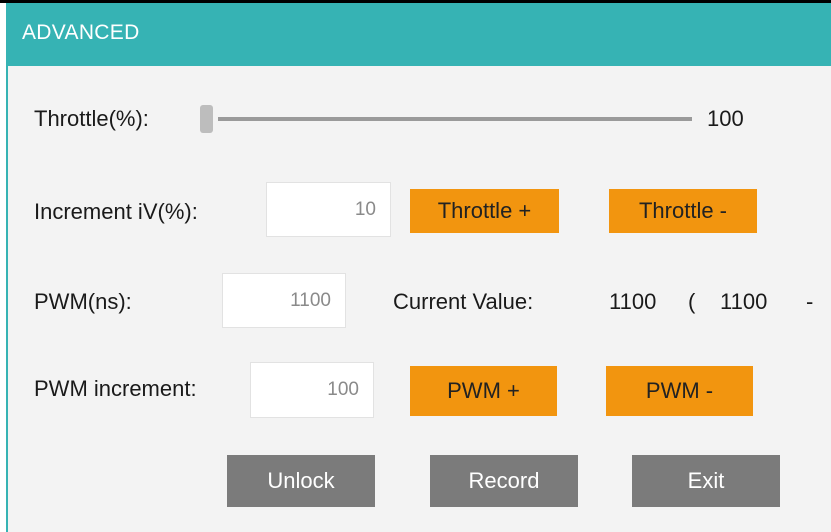 This screenshot has width=831, height=532. Describe the element at coordinates (116, 211) in the screenshot. I see `increment-label: Increment iV(%):` at that location.